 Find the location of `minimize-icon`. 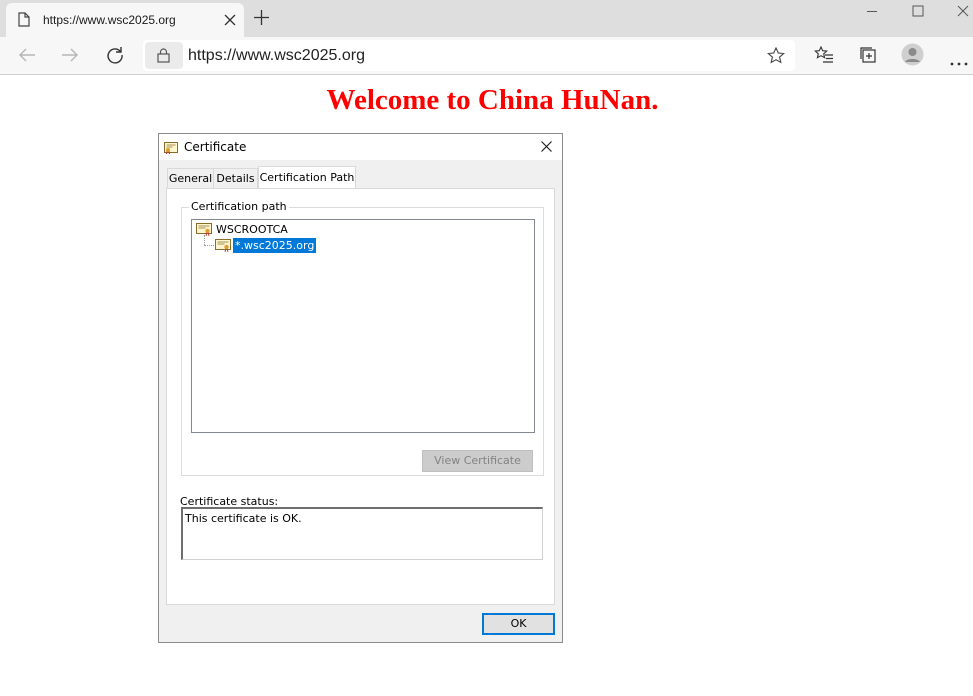

minimize-icon is located at coordinates (872, 13).